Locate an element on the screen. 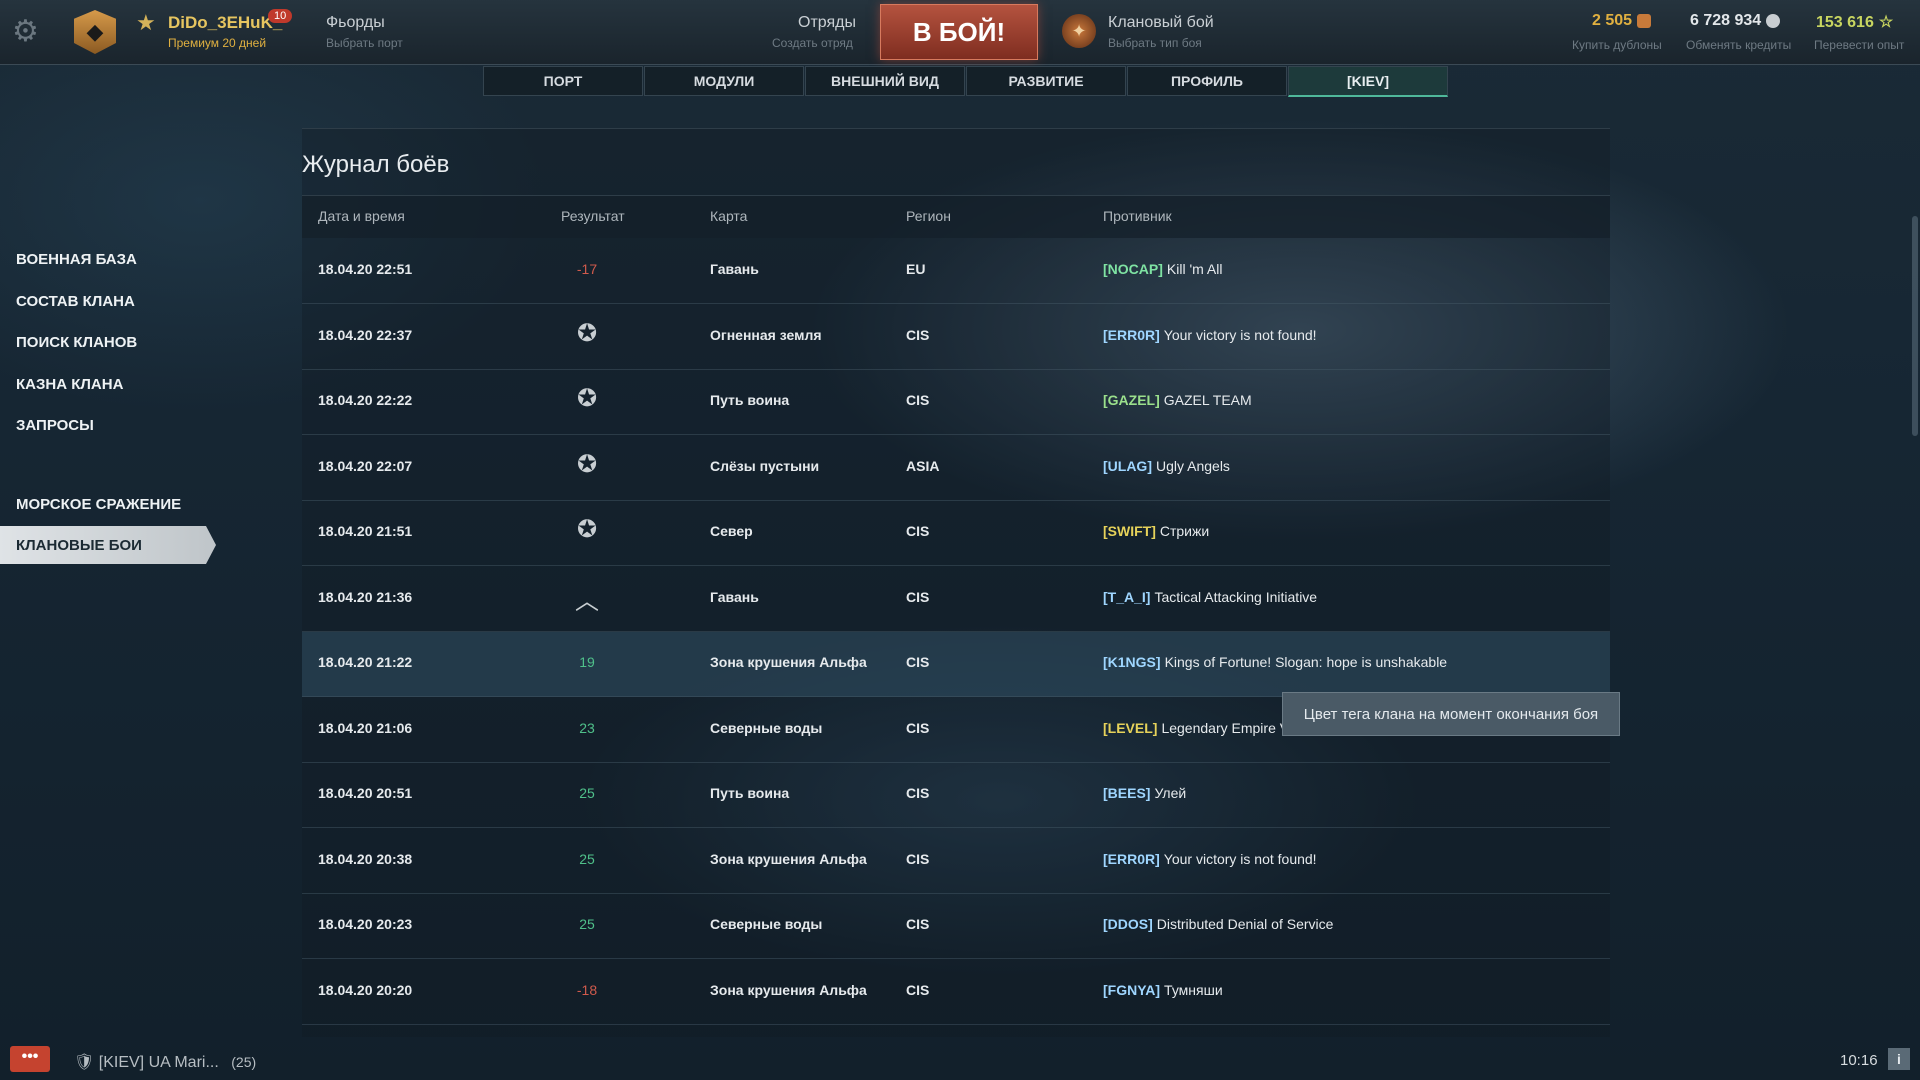 This screenshot has height=1080, width=1920. sidebar-item-military-base: ВОЕННАЯ БАЗА is located at coordinates (105, 259).